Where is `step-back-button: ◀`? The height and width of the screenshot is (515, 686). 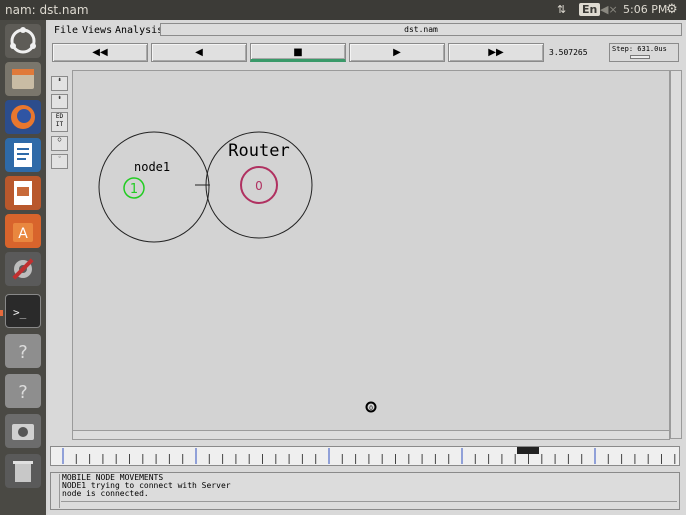 step-back-button: ◀ is located at coordinates (199, 52).